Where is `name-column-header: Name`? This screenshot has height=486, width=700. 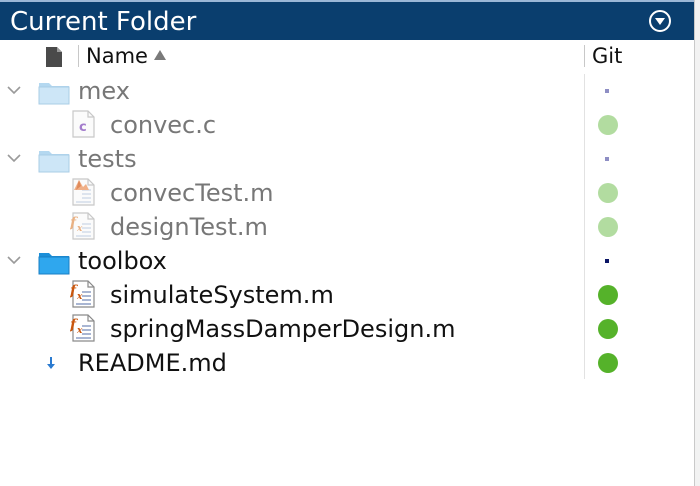 name-column-header: Name is located at coordinates (126, 56).